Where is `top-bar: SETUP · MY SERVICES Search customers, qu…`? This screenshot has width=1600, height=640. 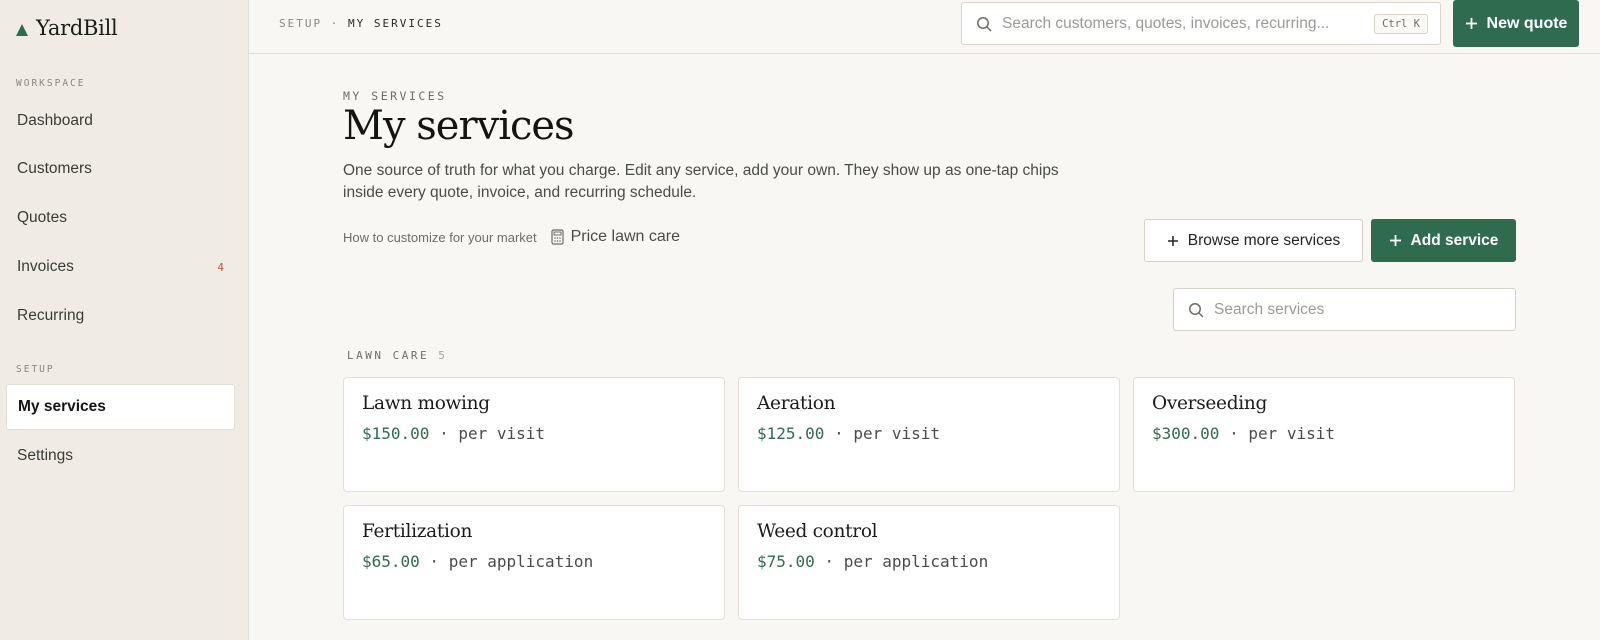 top-bar: SETUP · MY SERVICES Search customers, qu… is located at coordinates (924, 27).